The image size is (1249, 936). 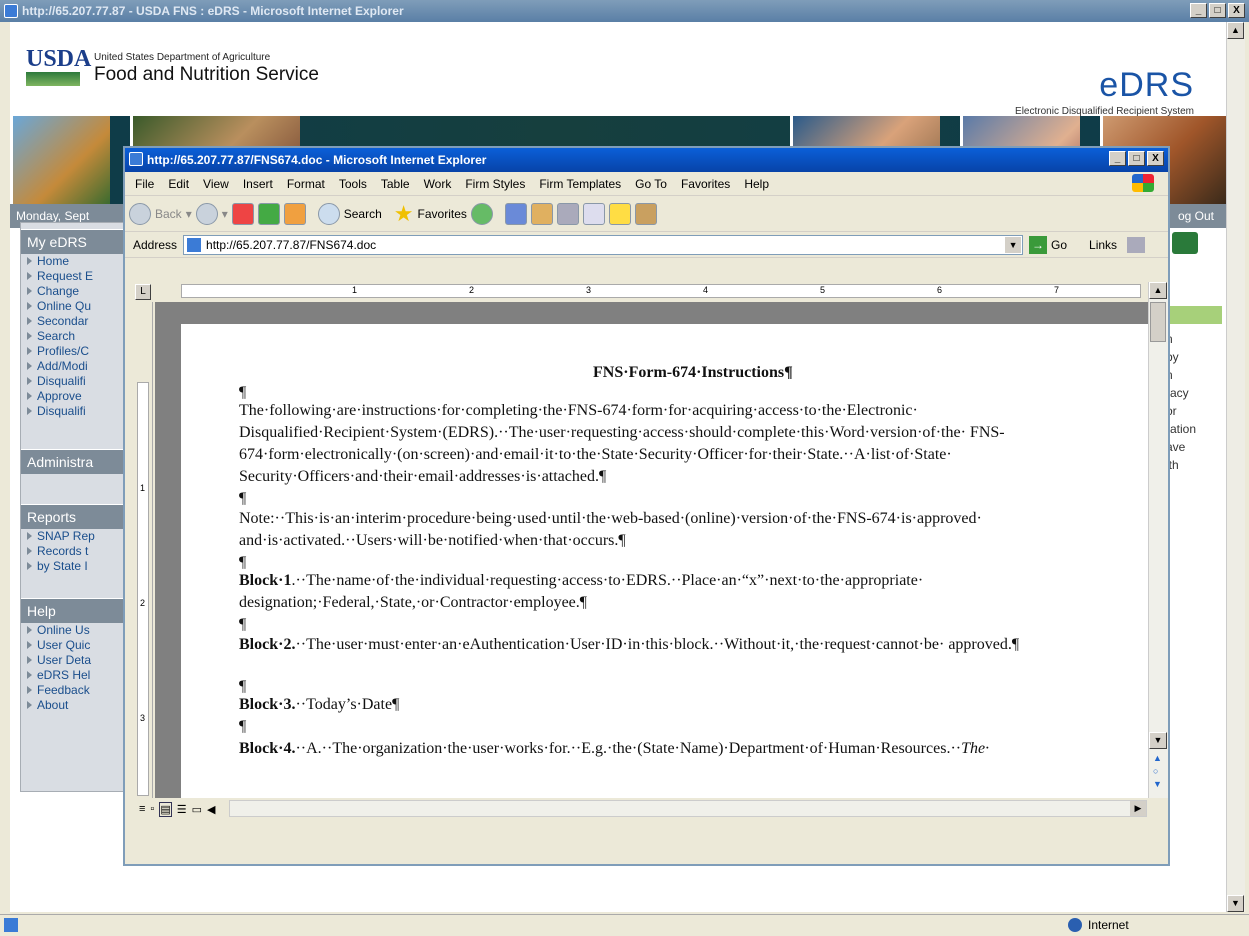 I want to click on right-panel-text: ave, so click(x=1176, y=447).